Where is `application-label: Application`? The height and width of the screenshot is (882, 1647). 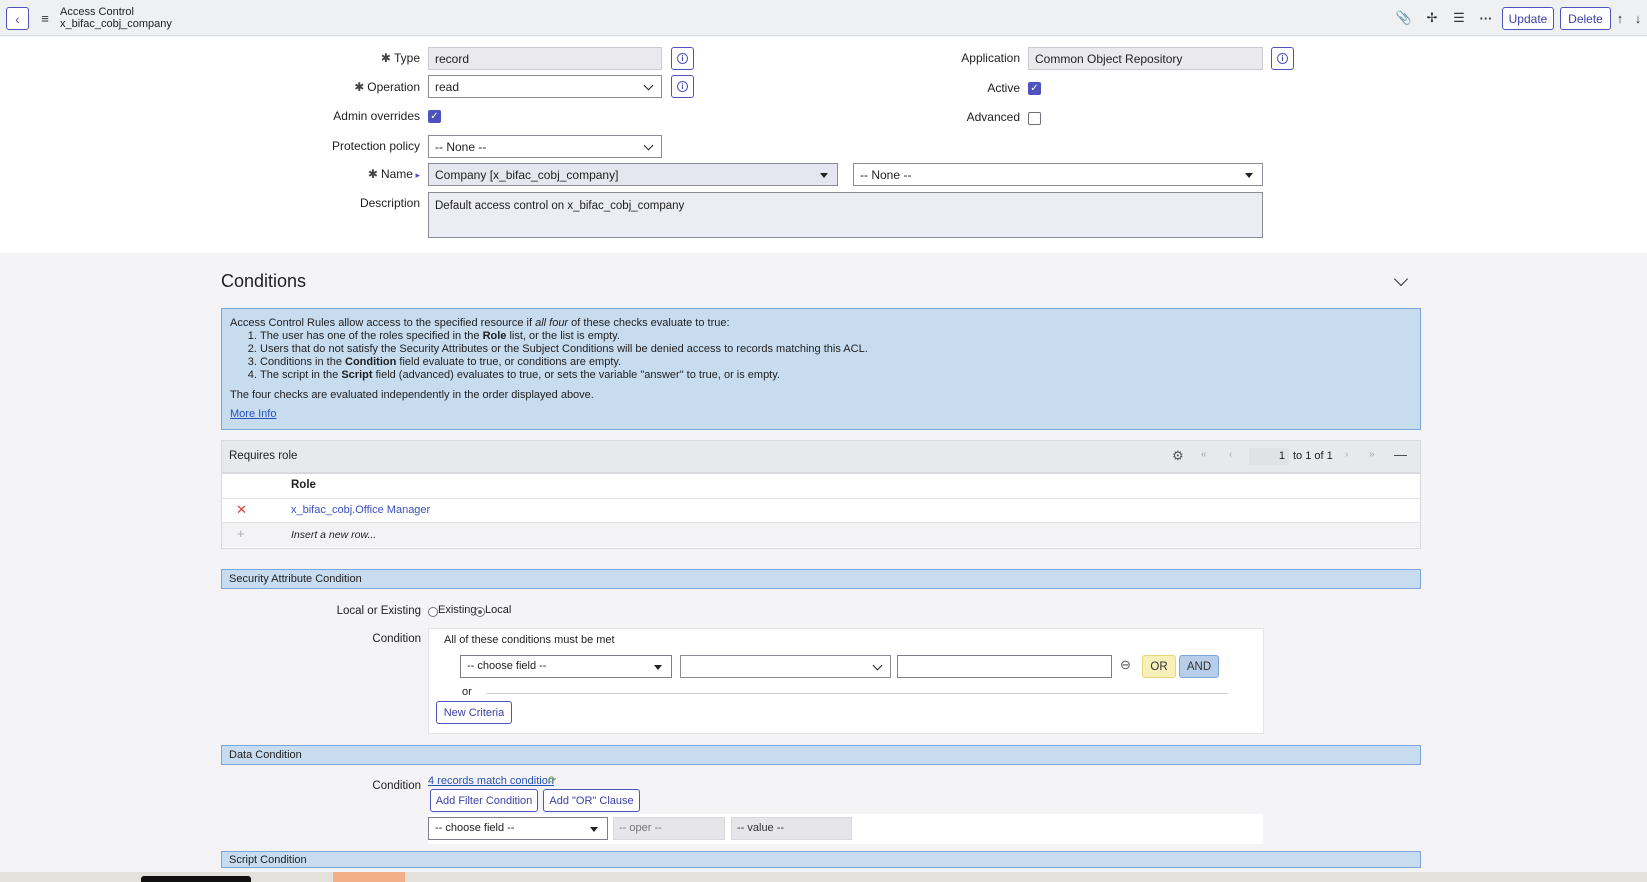 application-label: Application is located at coordinates (990, 58).